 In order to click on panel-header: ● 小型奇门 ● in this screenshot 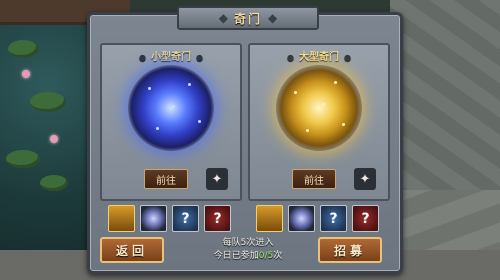, I will do `click(171, 57)`.